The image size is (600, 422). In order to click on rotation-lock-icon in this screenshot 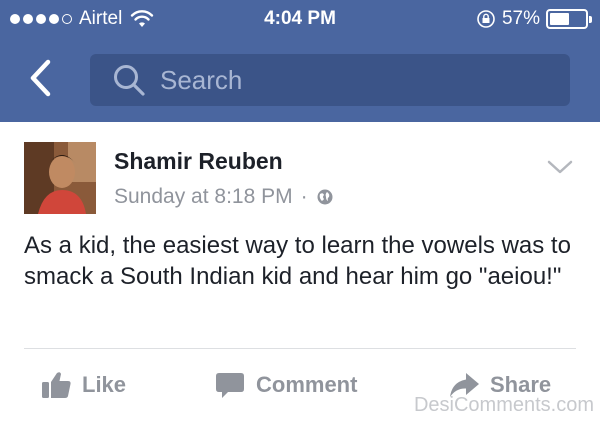, I will do `click(486, 19)`.